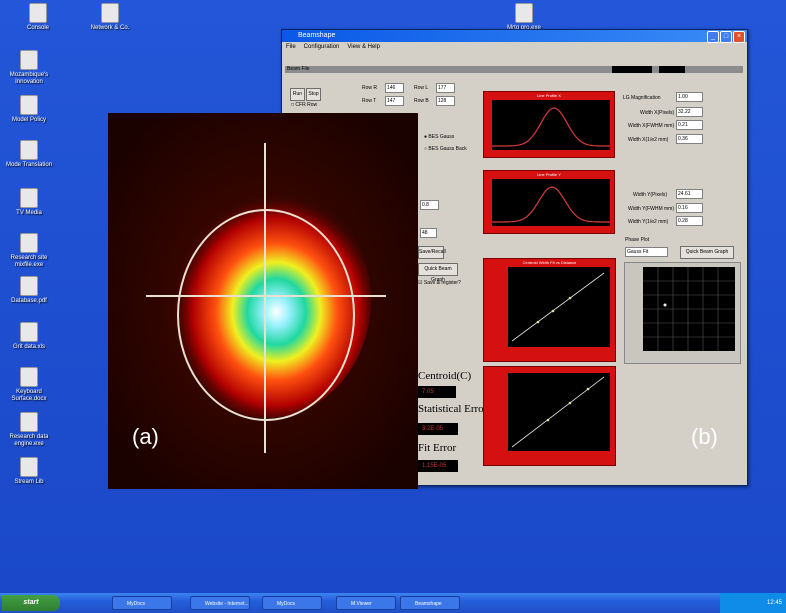 Image resolution: width=786 pixels, height=613 pixels. I want to click on row-t-field: 147, so click(394, 101).